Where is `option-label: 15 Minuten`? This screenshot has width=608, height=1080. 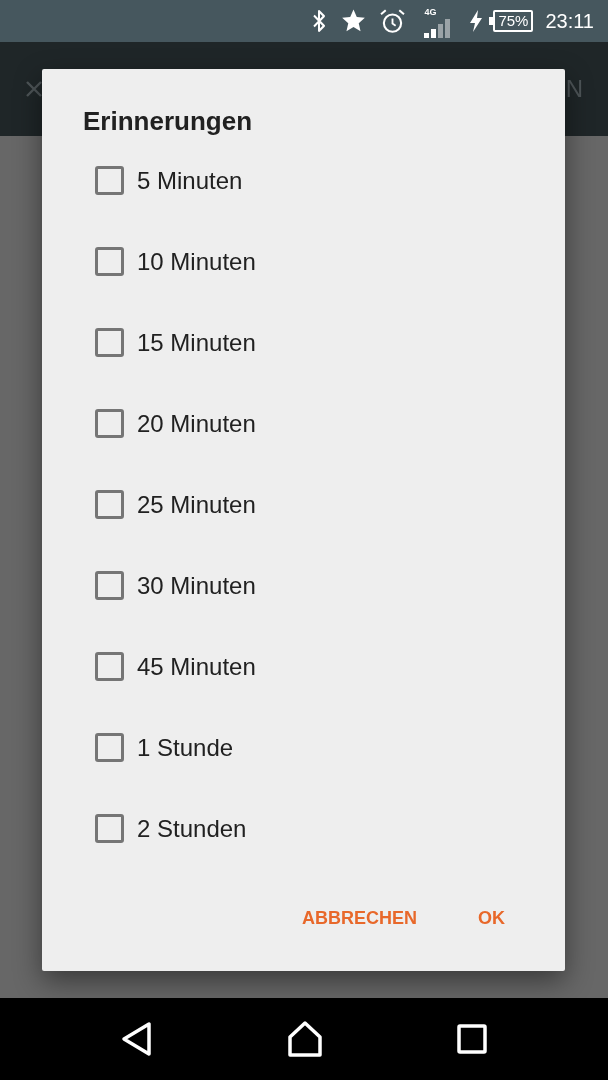
option-label: 15 Minuten is located at coordinates (196, 342).